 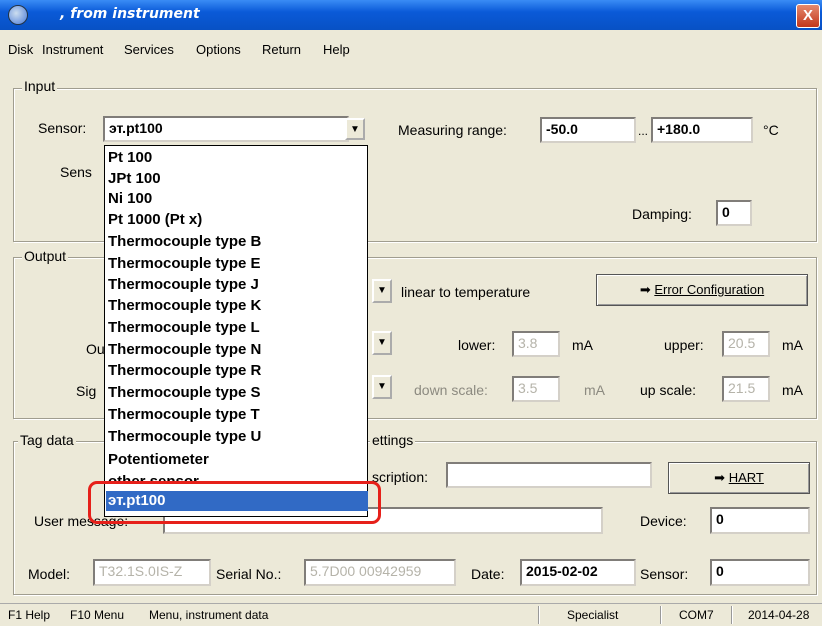 I want to click on description-field, so click(x=549, y=475).